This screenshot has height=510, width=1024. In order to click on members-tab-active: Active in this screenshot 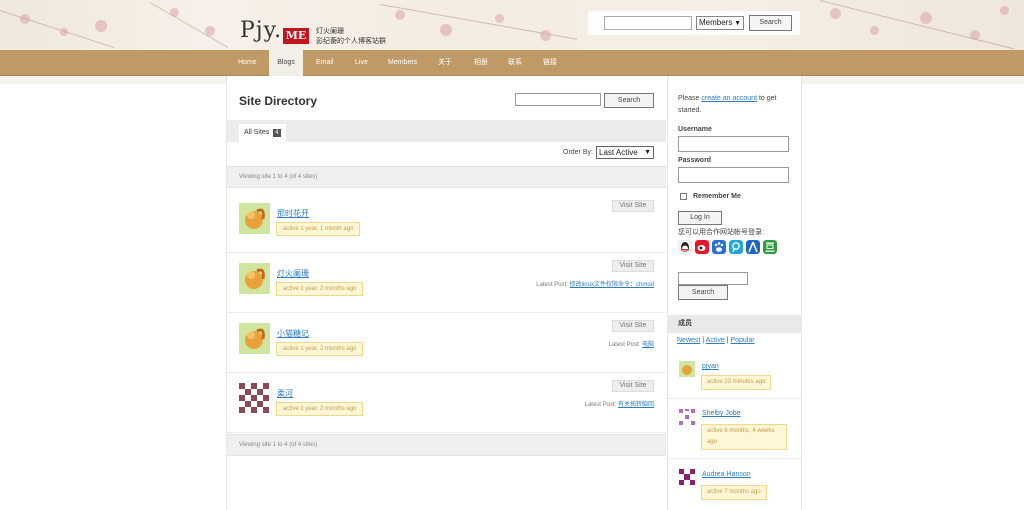, I will do `click(715, 340)`.